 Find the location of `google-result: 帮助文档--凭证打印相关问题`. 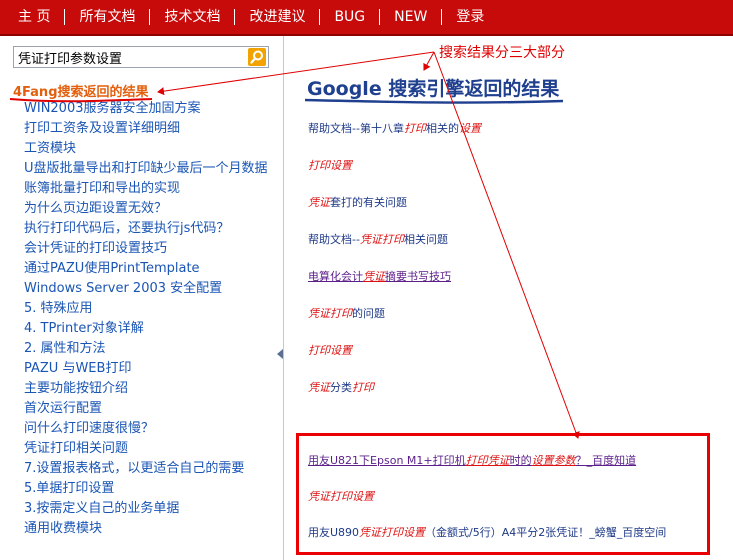

google-result: 帮助文档--凭证打印相关问题 is located at coordinates (378, 239).